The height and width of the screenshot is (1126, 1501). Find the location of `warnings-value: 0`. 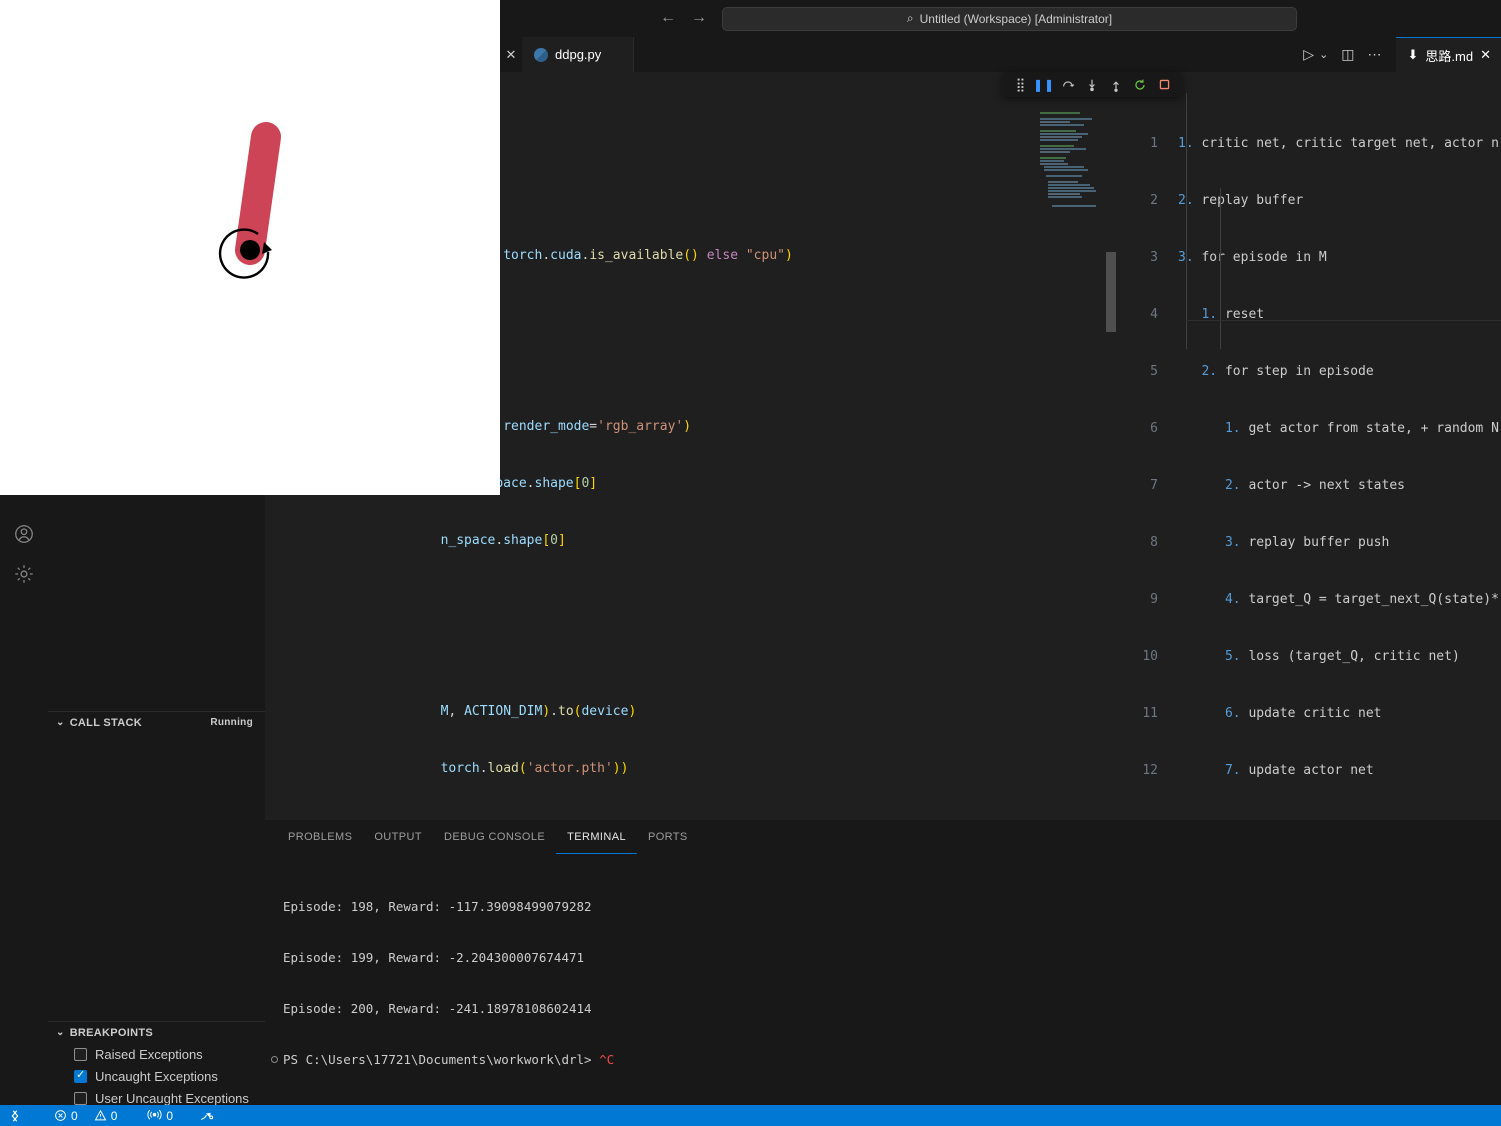

warnings-value: 0 is located at coordinates (114, 1115).